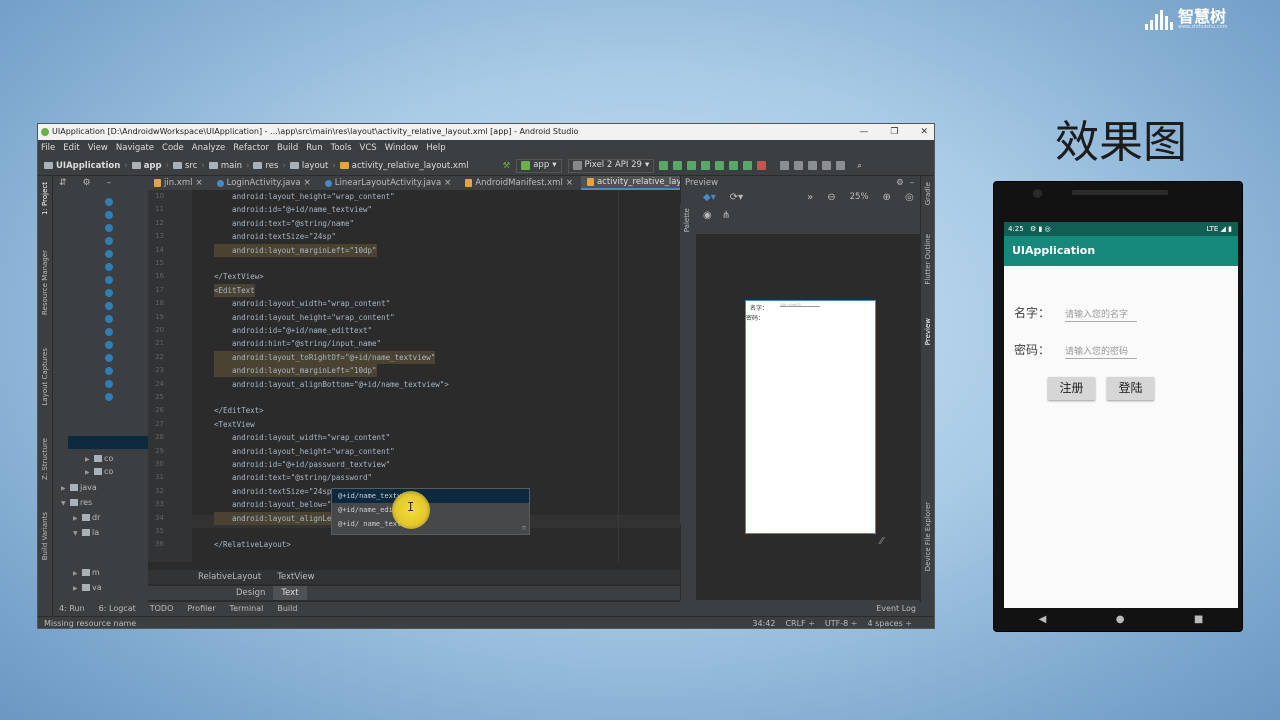  What do you see at coordinates (736, 199) in the screenshot?
I see `orientation-icon: ⟳▾` at bounding box center [736, 199].